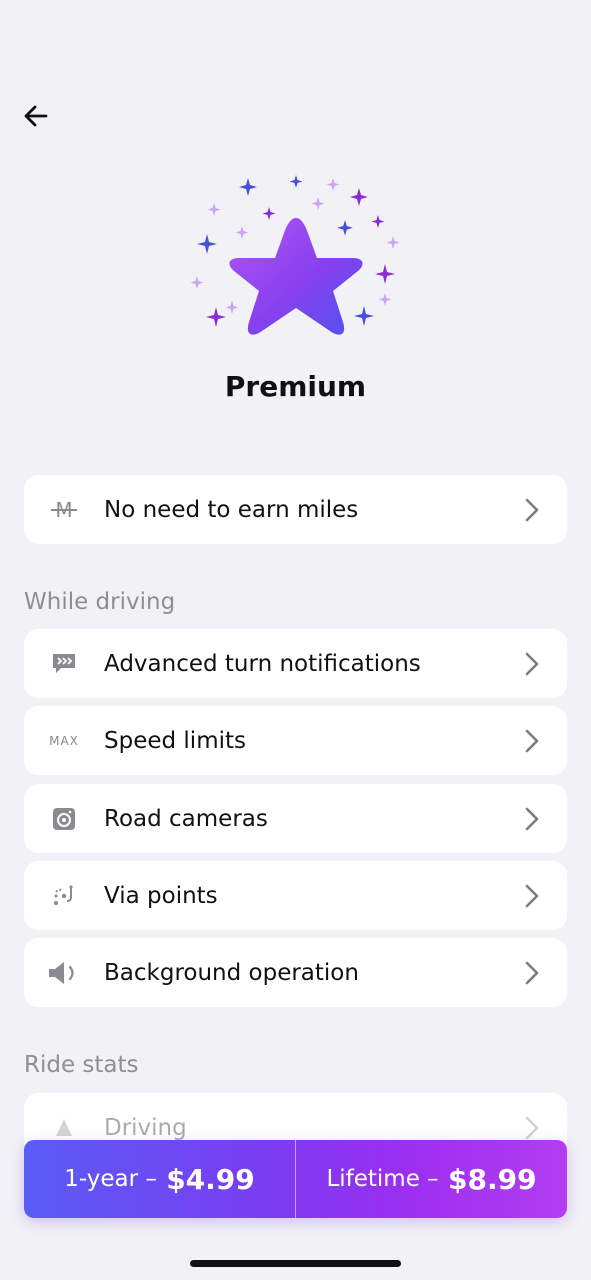 Image resolution: width=591 pixels, height=1280 pixels. I want to click on home-indicator, so click(295, 1263).